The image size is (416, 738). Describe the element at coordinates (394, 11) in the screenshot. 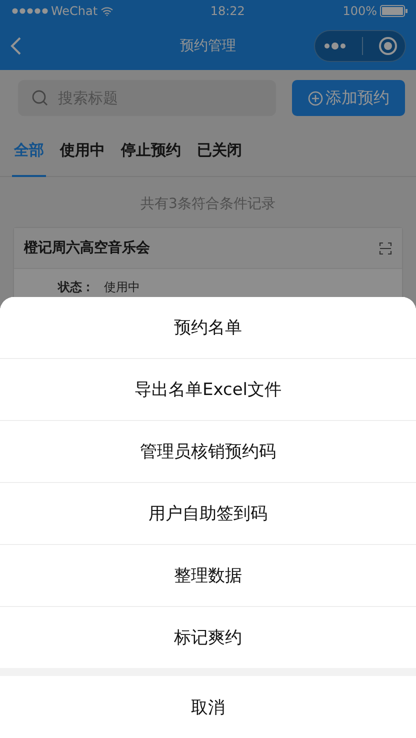

I see `battery-icon` at that location.